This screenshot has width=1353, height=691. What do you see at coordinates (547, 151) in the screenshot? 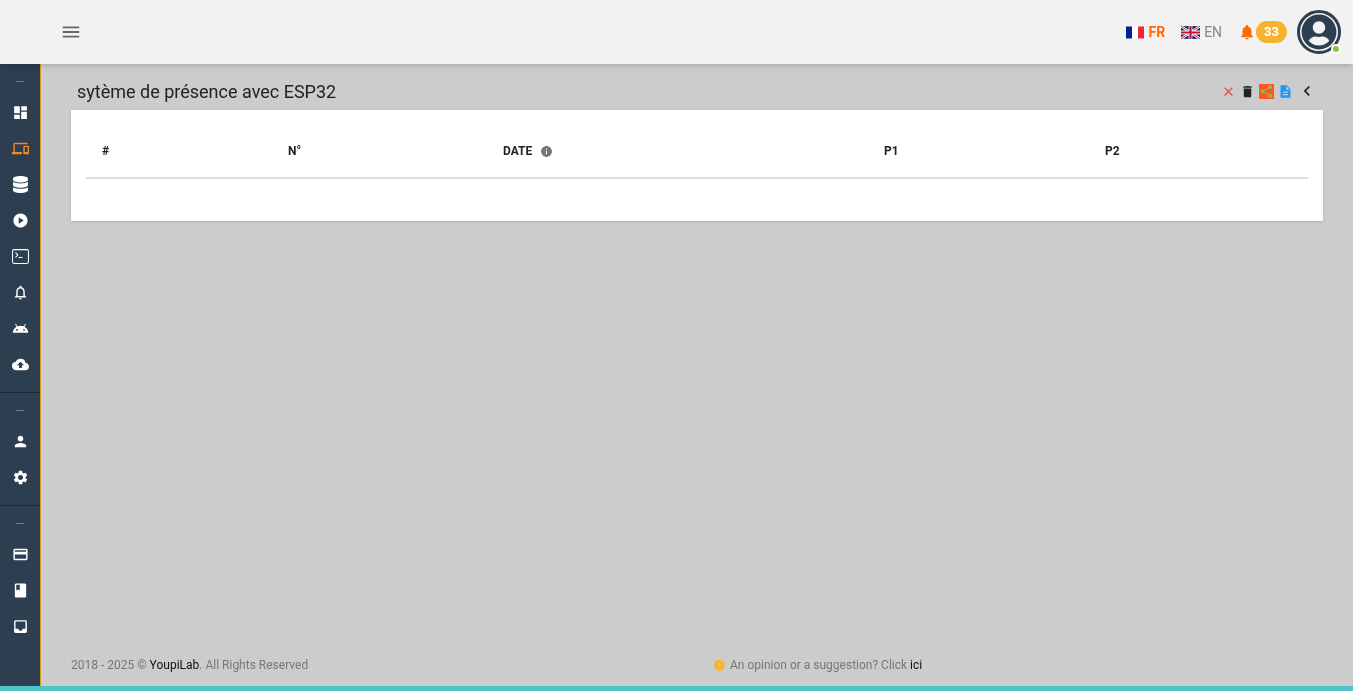
I see `info-icon` at bounding box center [547, 151].